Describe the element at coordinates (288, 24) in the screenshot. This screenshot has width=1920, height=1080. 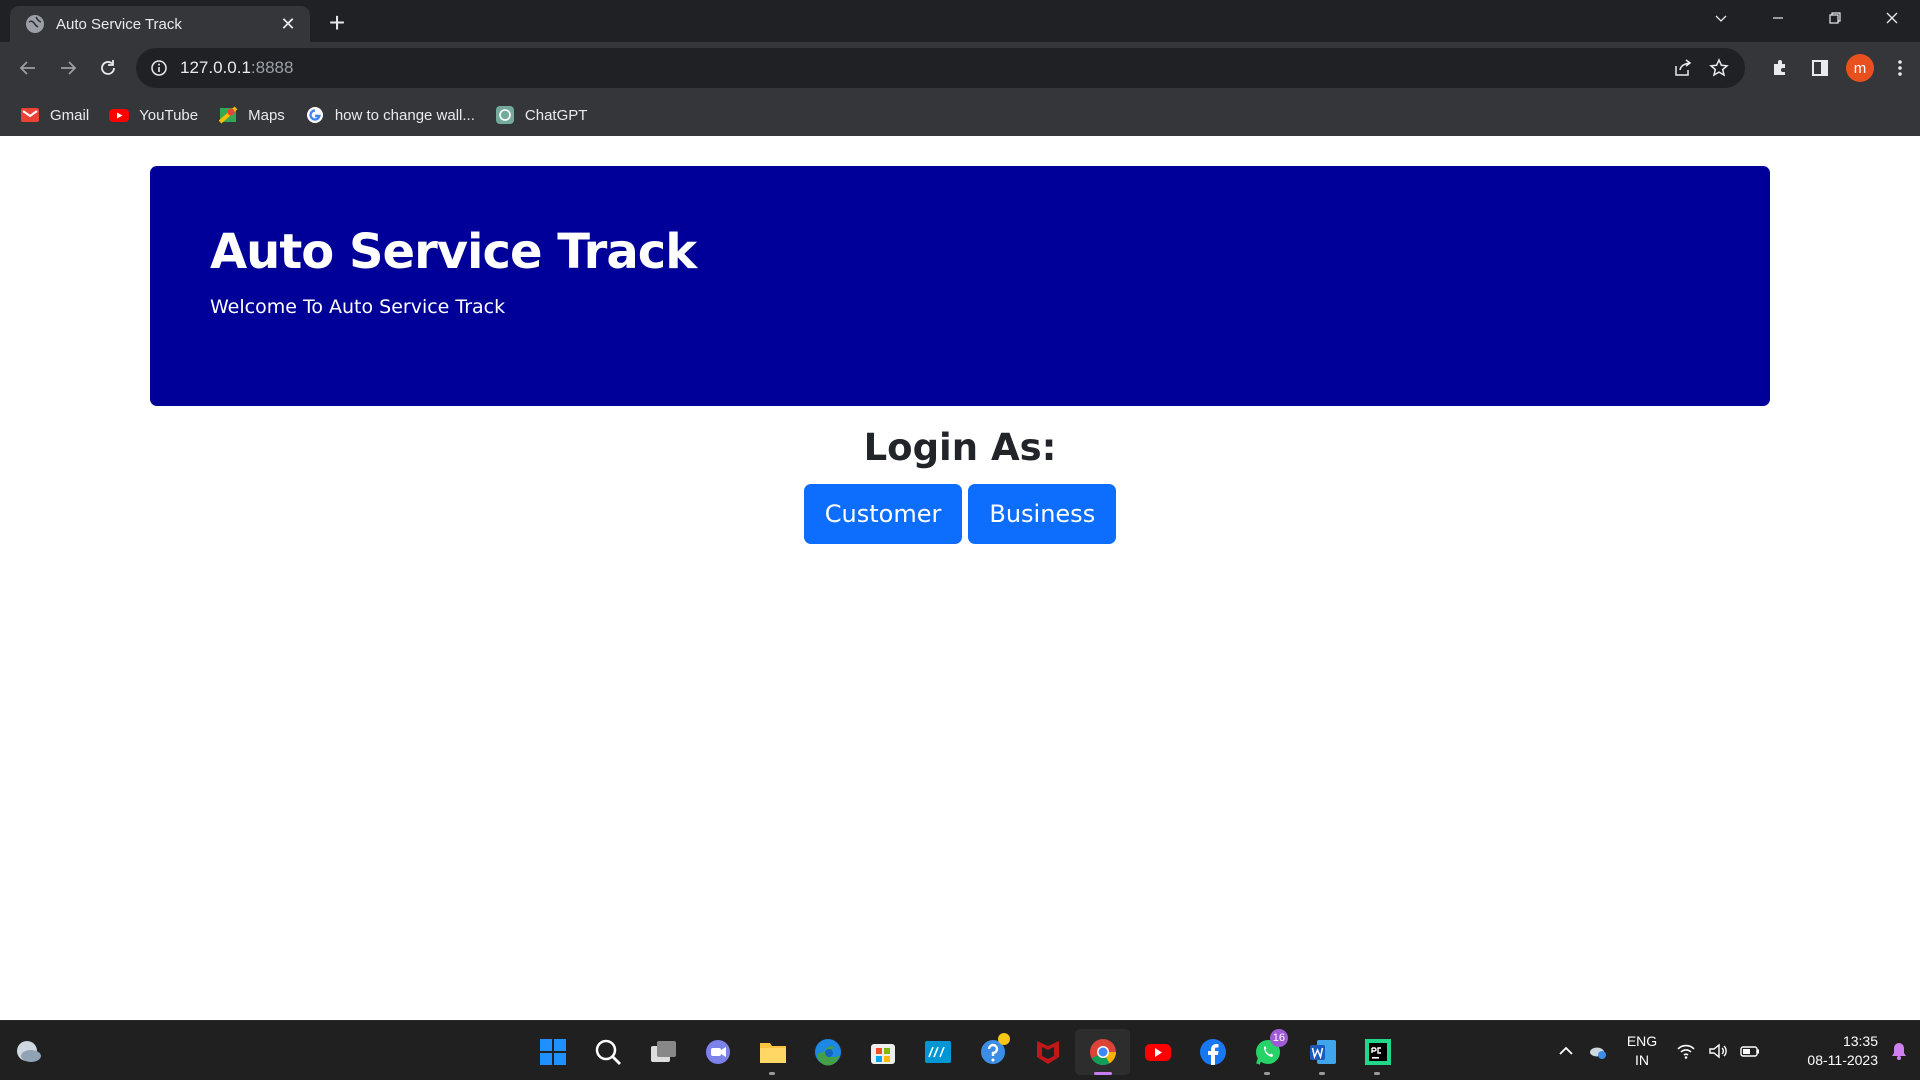
I see `close-icon: ✕` at that location.